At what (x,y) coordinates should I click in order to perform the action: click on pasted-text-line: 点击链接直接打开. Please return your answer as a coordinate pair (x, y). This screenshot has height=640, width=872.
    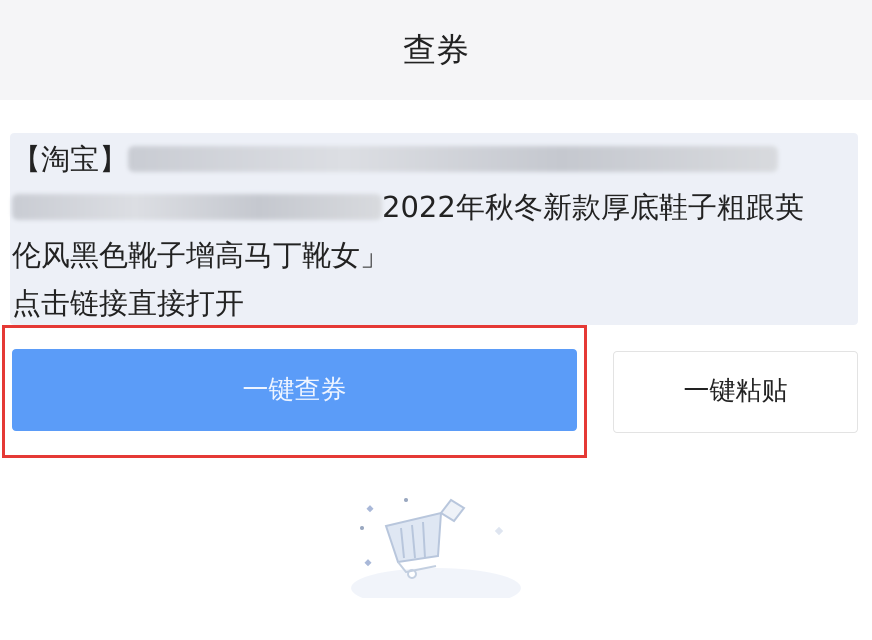
    Looking at the image, I should click on (128, 303).